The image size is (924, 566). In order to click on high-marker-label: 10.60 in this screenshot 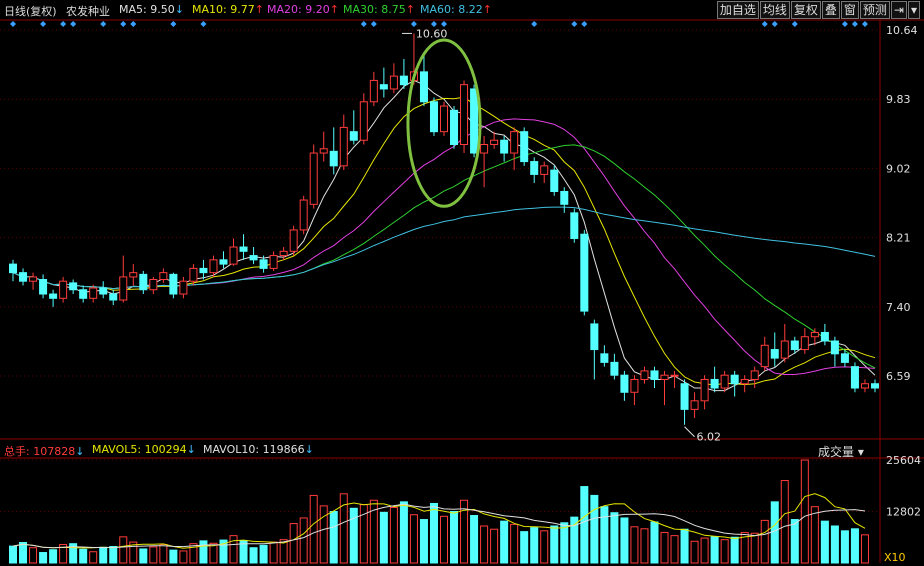, I will do `click(432, 33)`.